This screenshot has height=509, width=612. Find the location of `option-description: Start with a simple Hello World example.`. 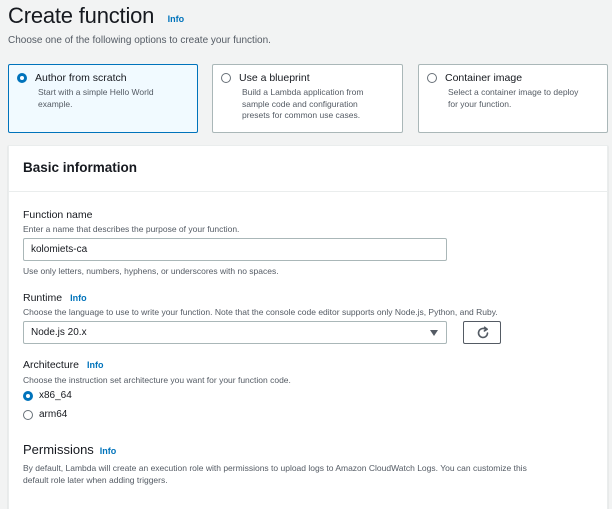

option-description: Start with a simple Hello World example. is located at coordinates (96, 98).